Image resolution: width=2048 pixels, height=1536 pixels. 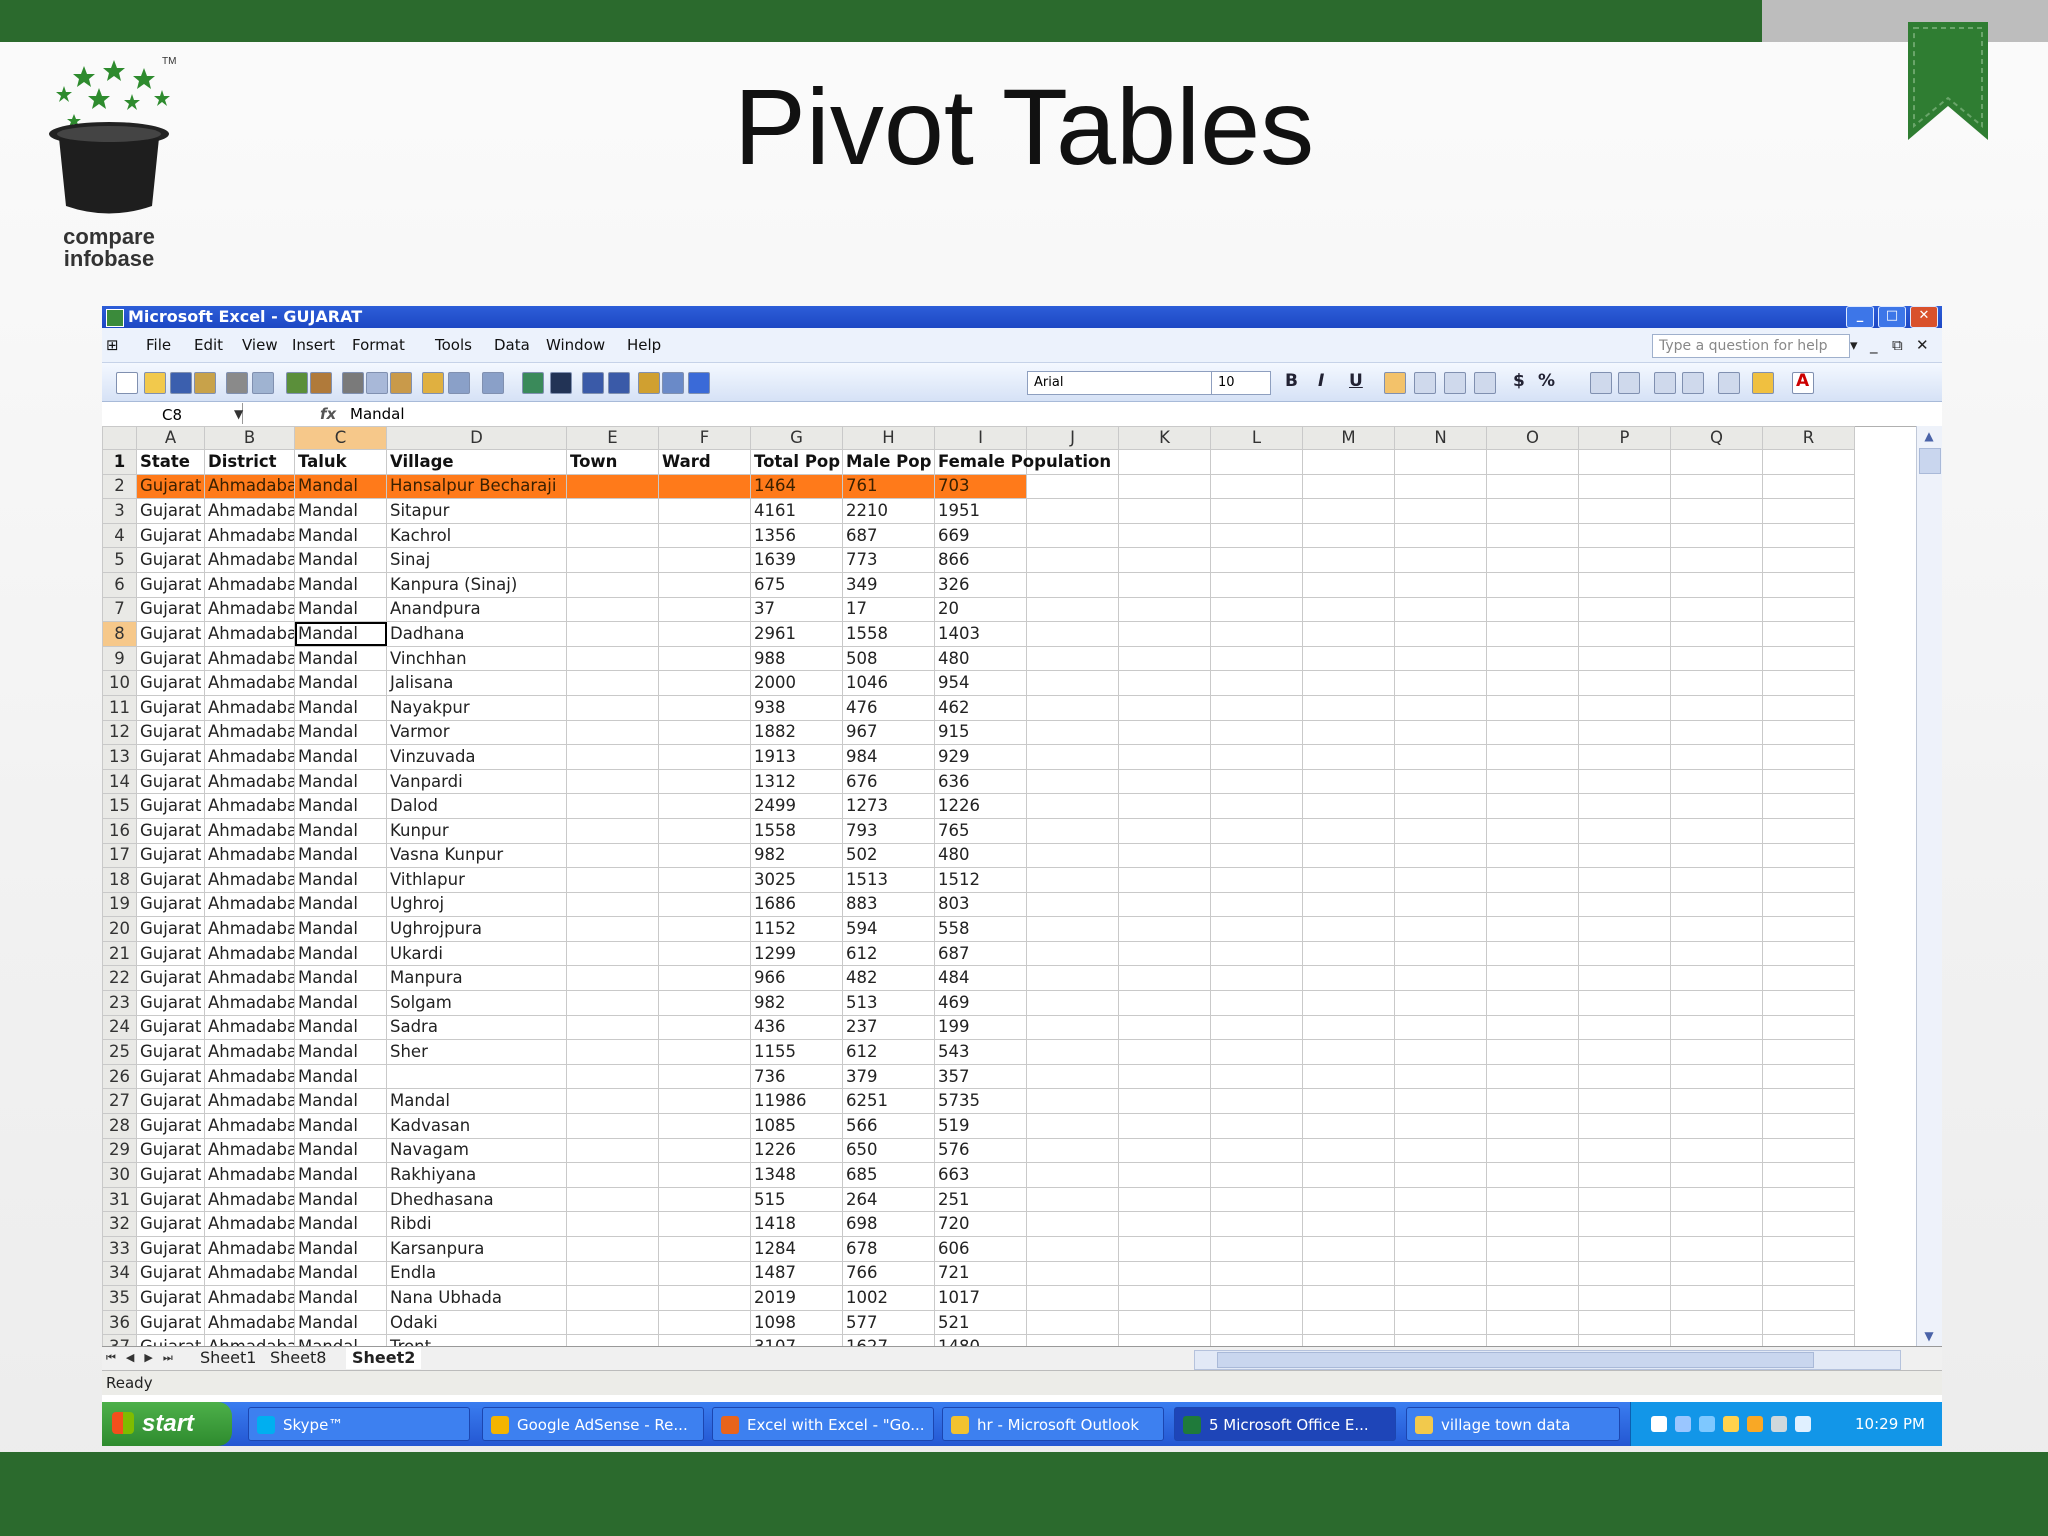 I want to click on cell-j29, so click(x=1072, y=1150).